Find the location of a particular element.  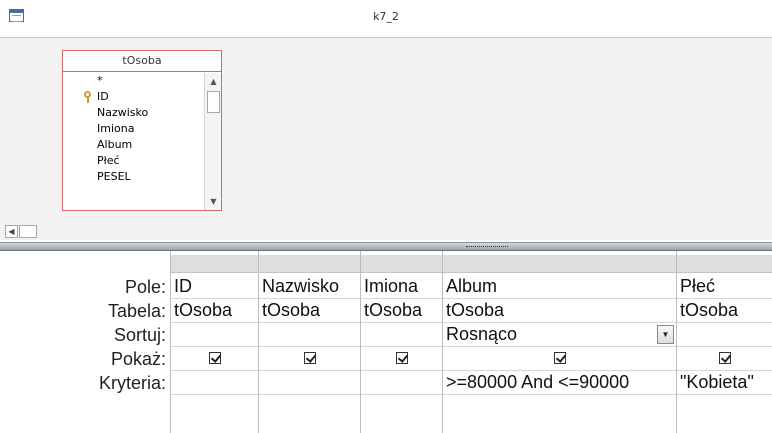

field-item-all: * is located at coordinates (150, 81).